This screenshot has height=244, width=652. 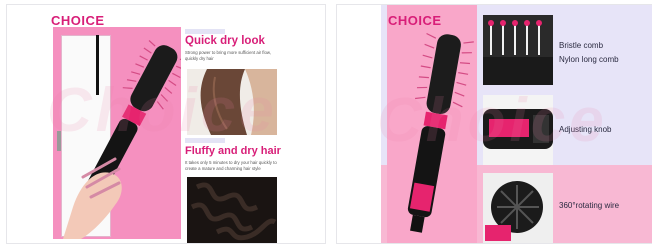 What do you see at coordinates (154, 78) in the screenshot?
I see `brush-head` at bounding box center [154, 78].